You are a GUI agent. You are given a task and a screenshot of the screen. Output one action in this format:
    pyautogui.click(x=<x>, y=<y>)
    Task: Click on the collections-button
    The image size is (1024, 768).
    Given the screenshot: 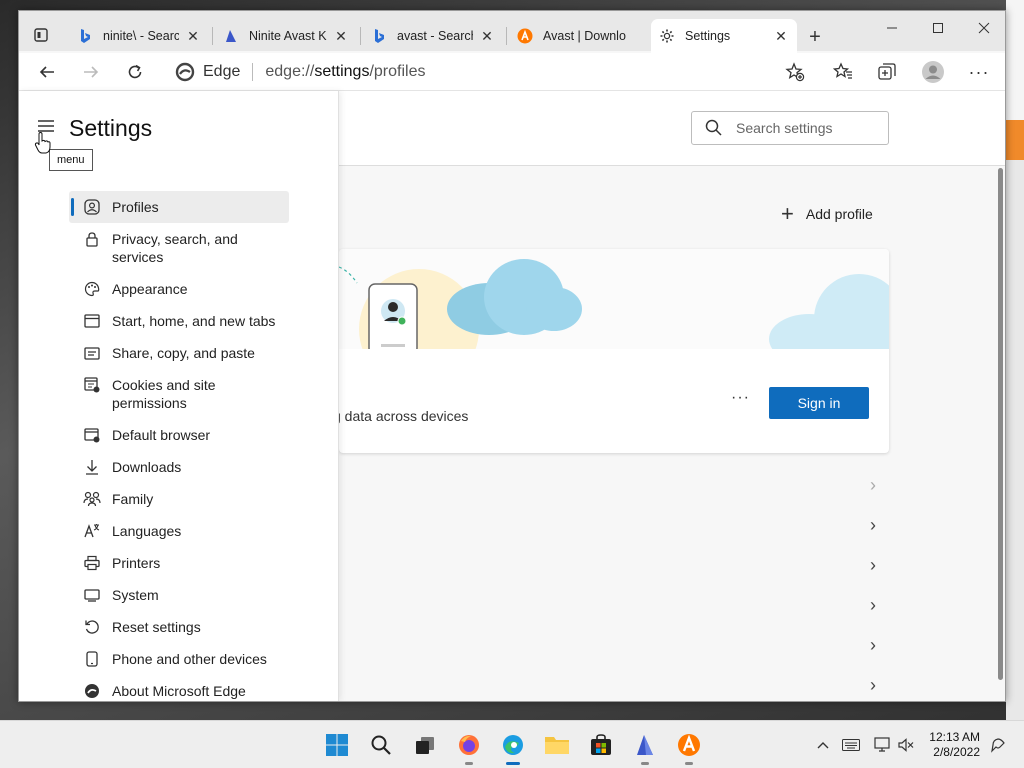 What is the action you would take?
    pyautogui.click(x=887, y=72)
    